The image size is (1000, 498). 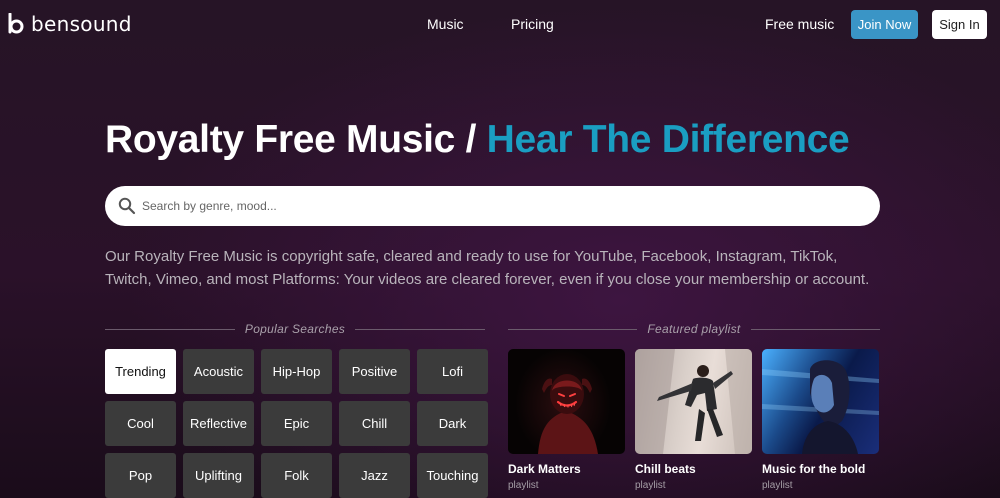 I want to click on featured-playlist-label: Featured playlist, so click(x=694, y=329).